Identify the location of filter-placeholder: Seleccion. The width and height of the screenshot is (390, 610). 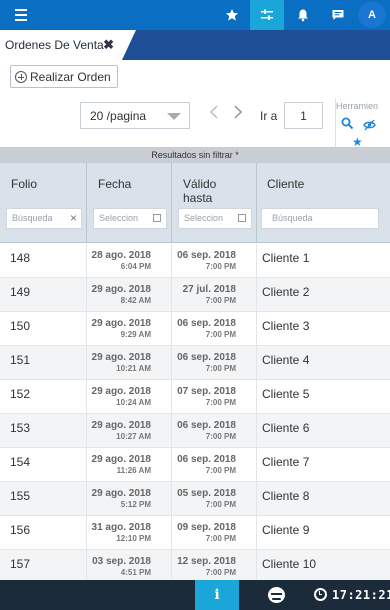
(204, 218).